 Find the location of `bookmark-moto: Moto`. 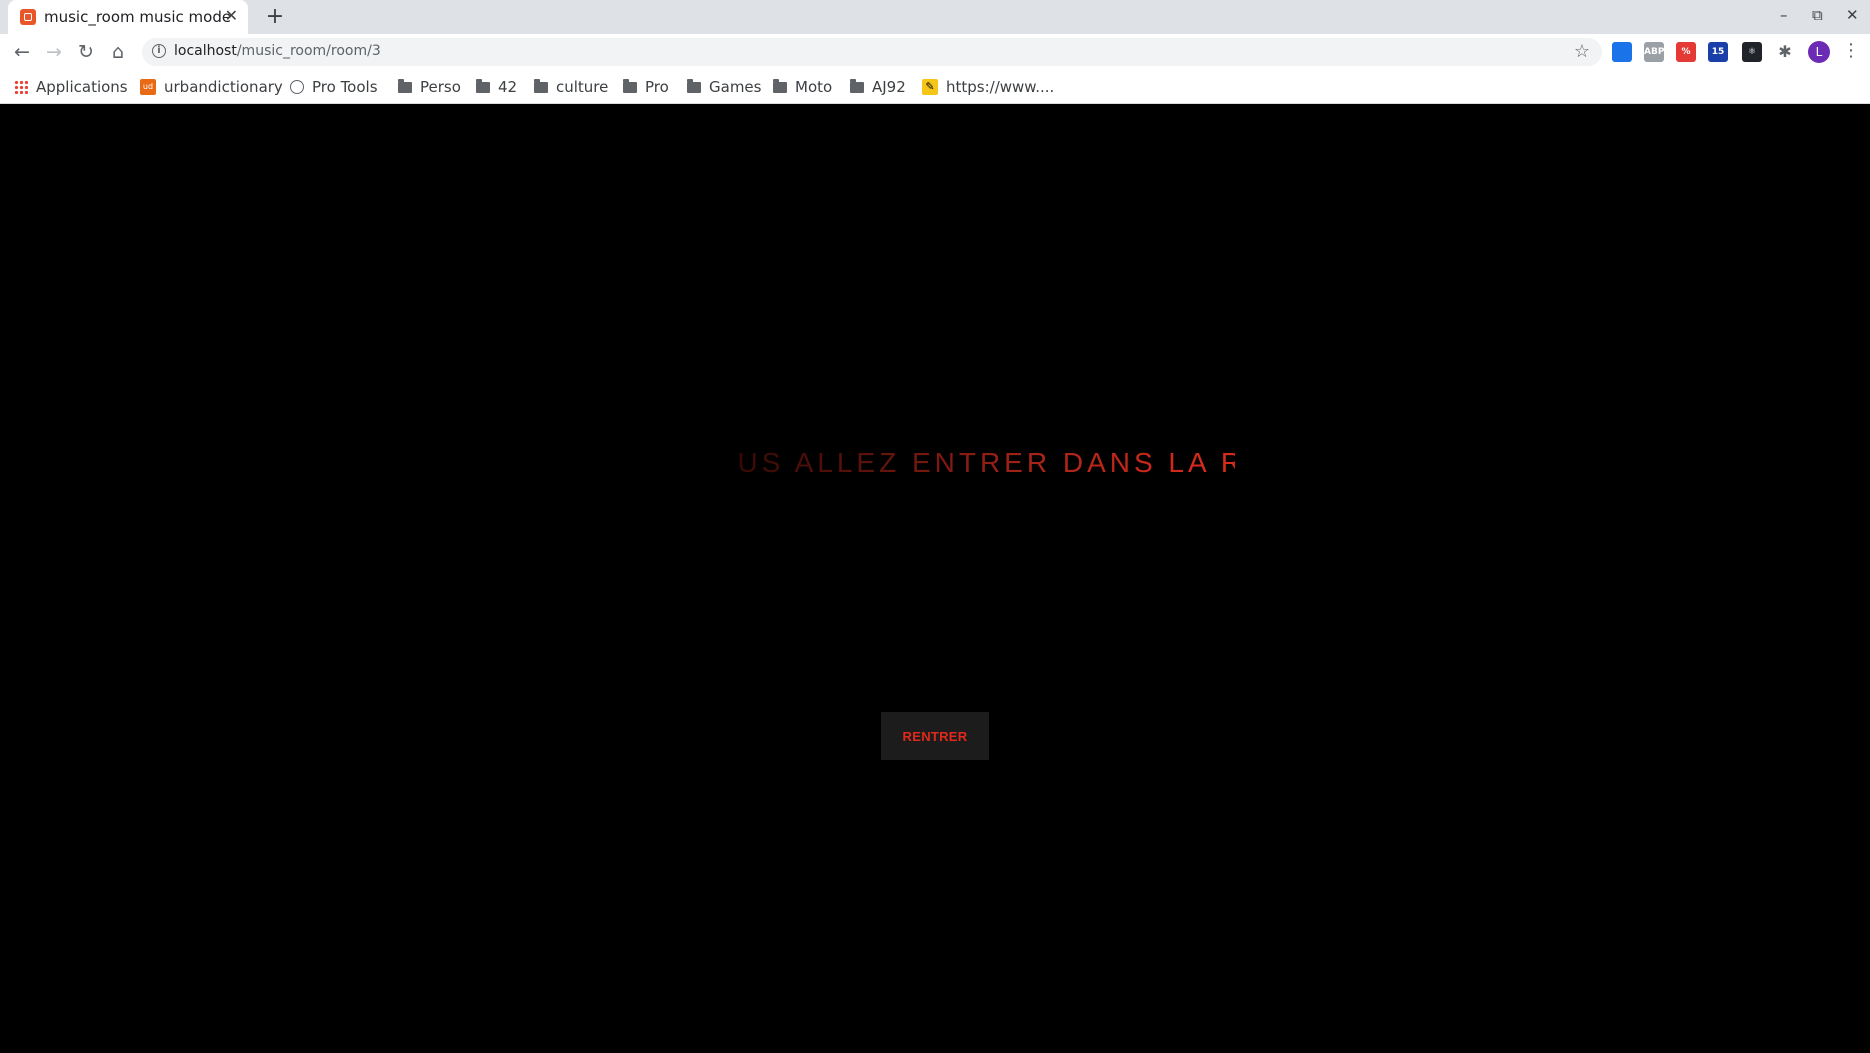

bookmark-moto: Moto is located at coordinates (802, 87).